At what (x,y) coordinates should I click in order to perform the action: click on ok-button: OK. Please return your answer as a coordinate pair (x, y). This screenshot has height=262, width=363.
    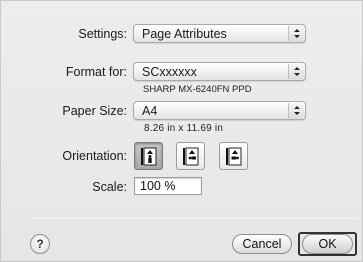
    Looking at the image, I should click on (327, 244).